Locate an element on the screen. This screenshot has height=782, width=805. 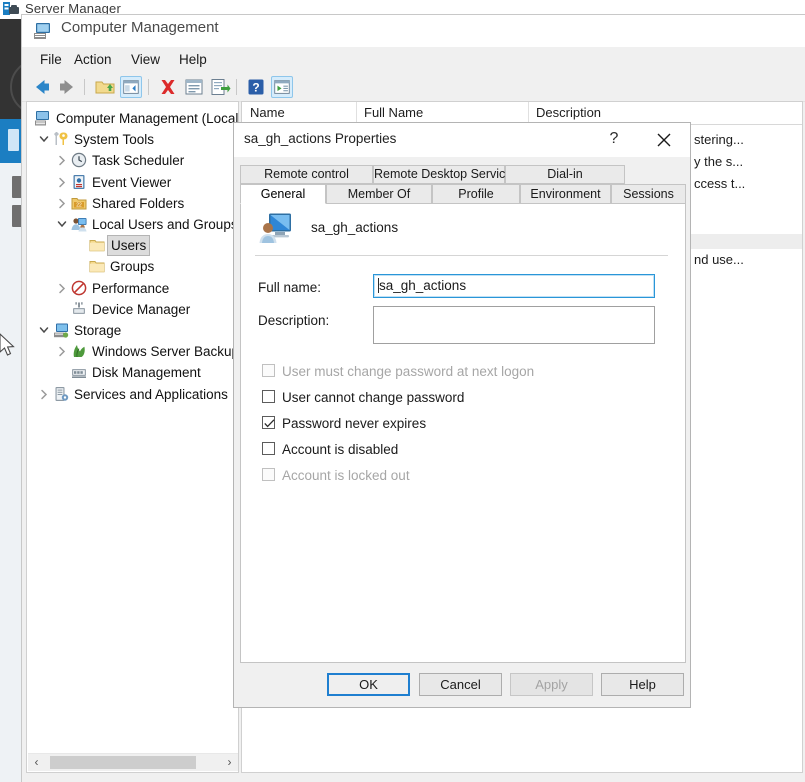
help-question-icon: ? is located at coordinates (256, 87).